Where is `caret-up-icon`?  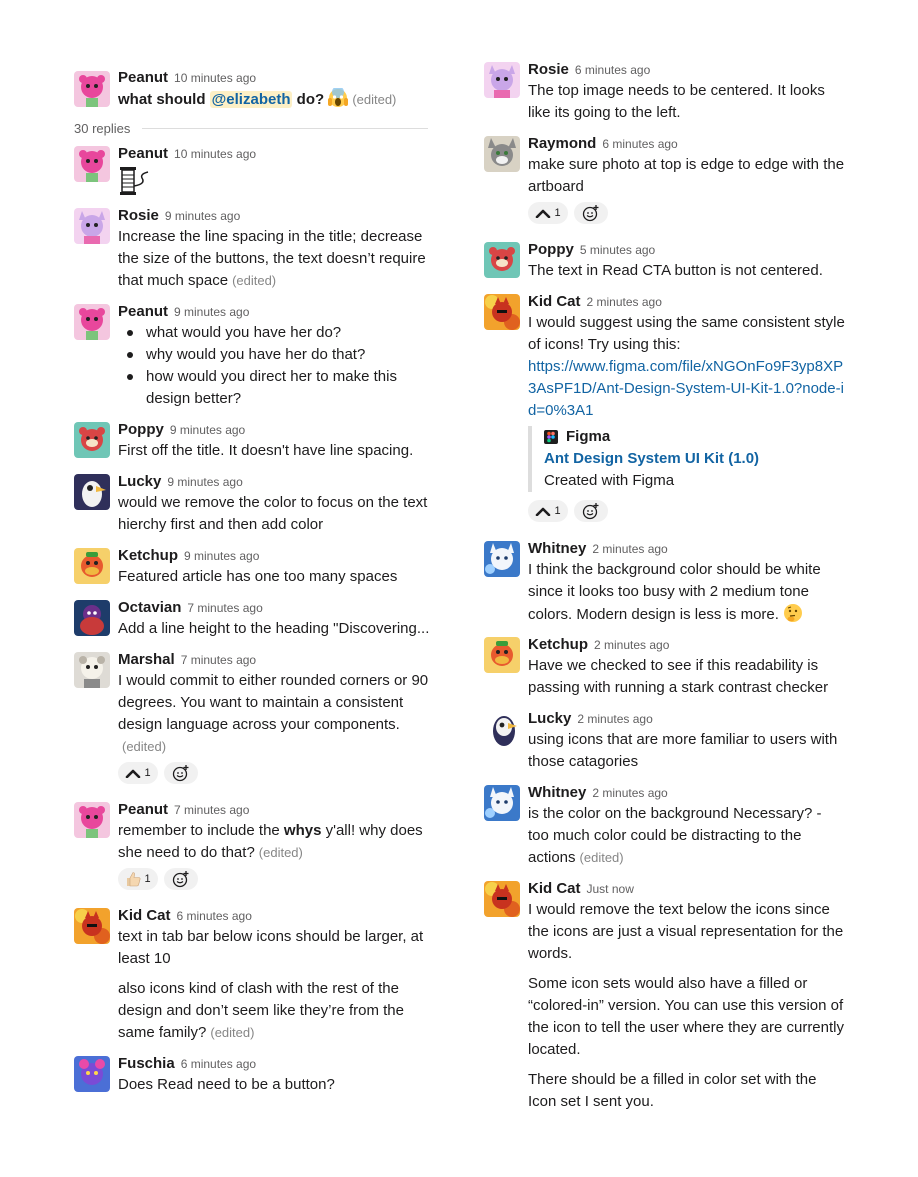 caret-up-icon is located at coordinates (543, 213).